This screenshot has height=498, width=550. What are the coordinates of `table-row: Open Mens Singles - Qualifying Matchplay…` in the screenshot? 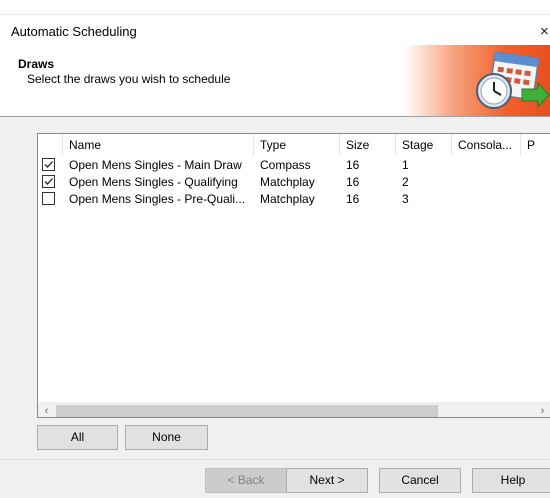 It's located at (294, 182).